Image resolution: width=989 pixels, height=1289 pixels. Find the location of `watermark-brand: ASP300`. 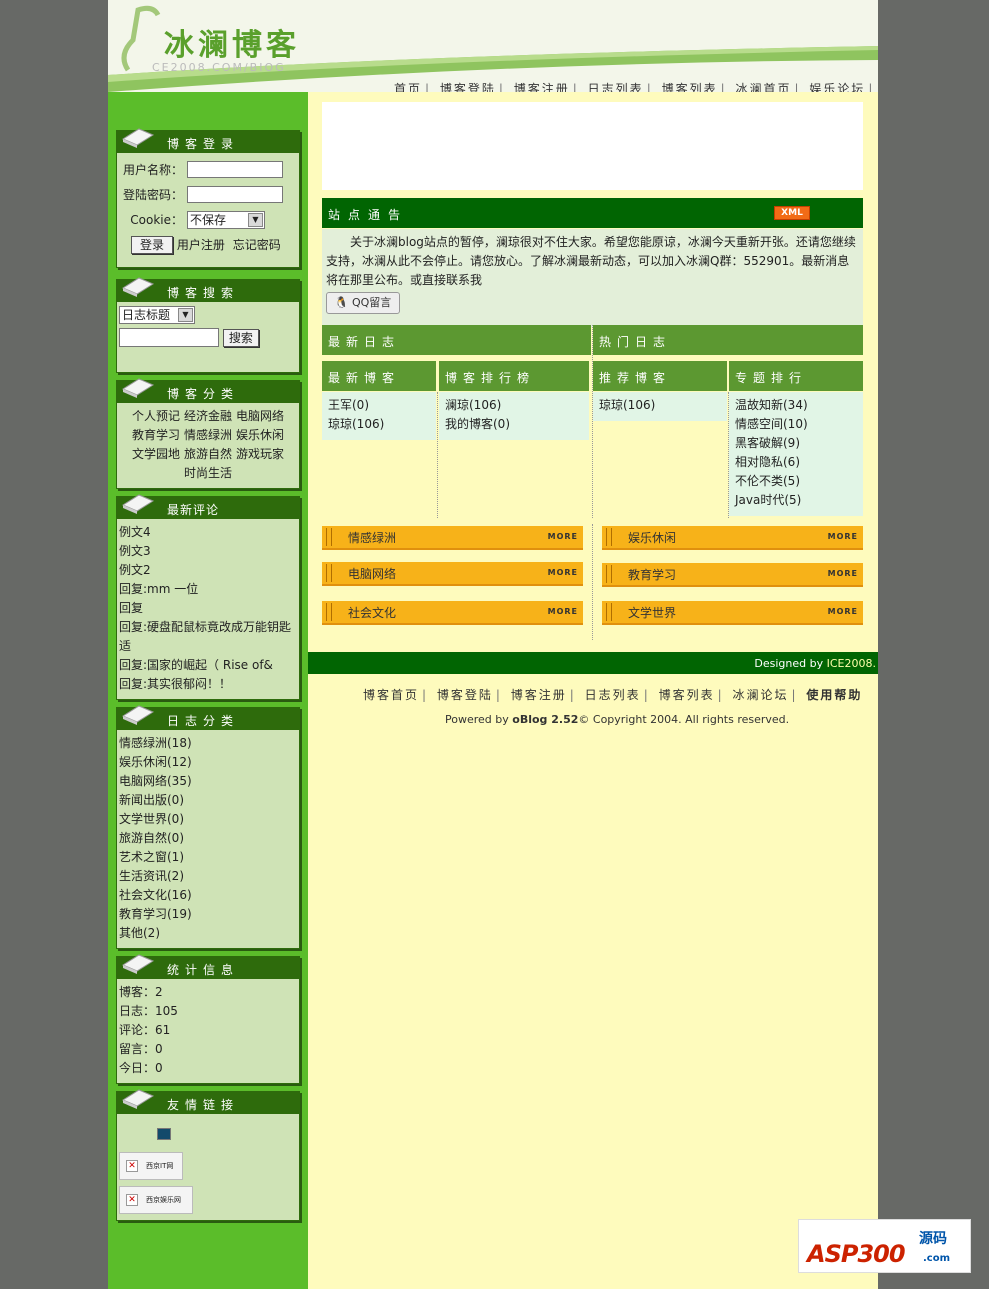

watermark-brand: ASP300 is located at coordinates (856, 1254).